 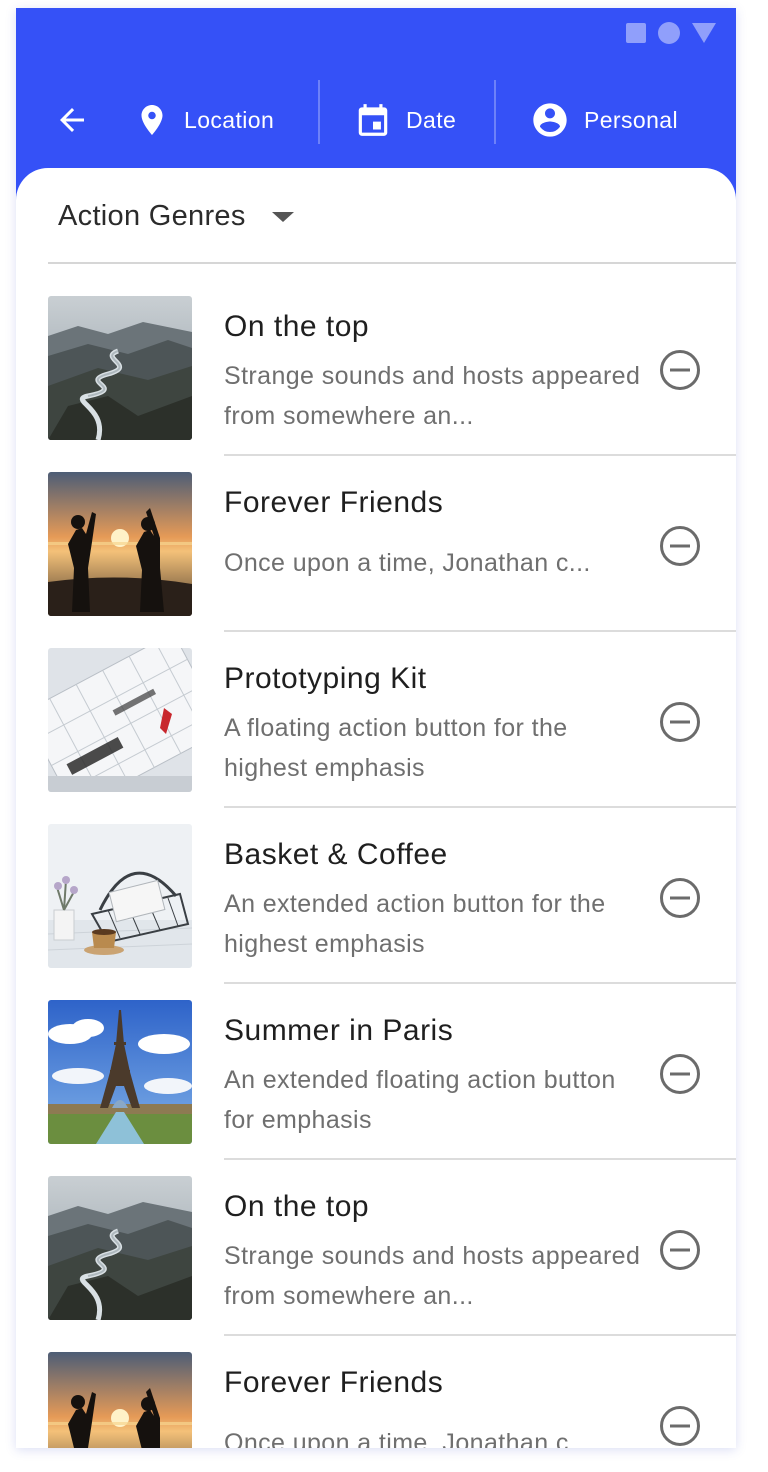 I want to click on triangle-icon, so click(x=704, y=33).